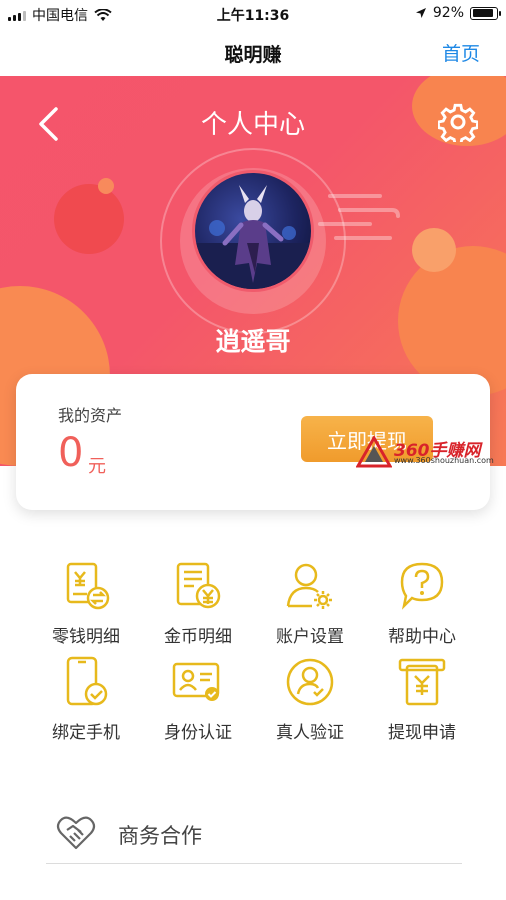  I want to click on id-card-icon, so click(196, 681).